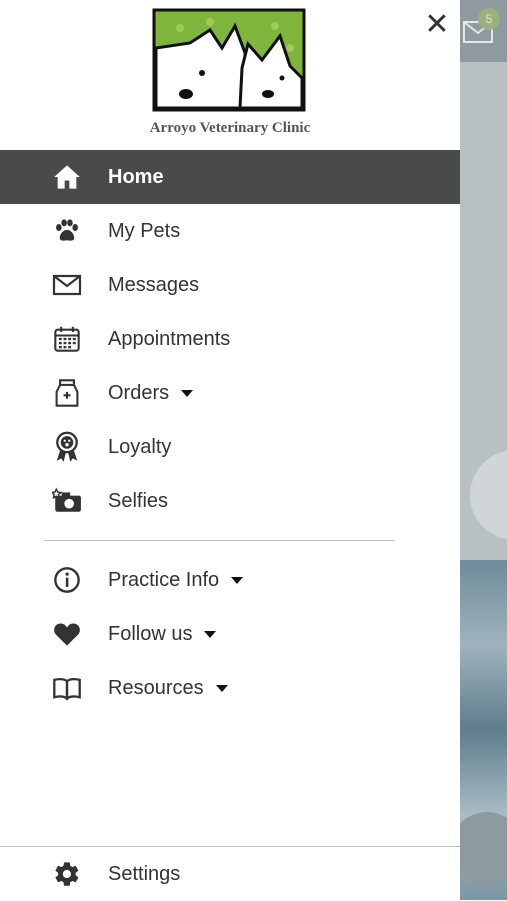  What do you see at coordinates (169, 338) in the screenshot?
I see `menu-item-label: Appointments` at bounding box center [169, 338].